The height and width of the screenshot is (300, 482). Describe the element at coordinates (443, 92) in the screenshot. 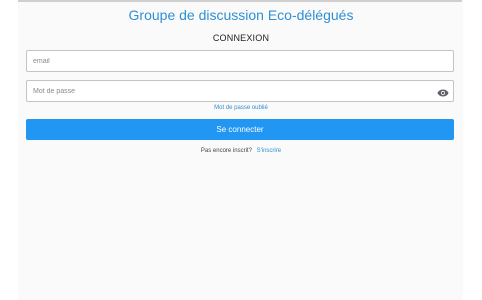

I see `eye-icon` at that location.